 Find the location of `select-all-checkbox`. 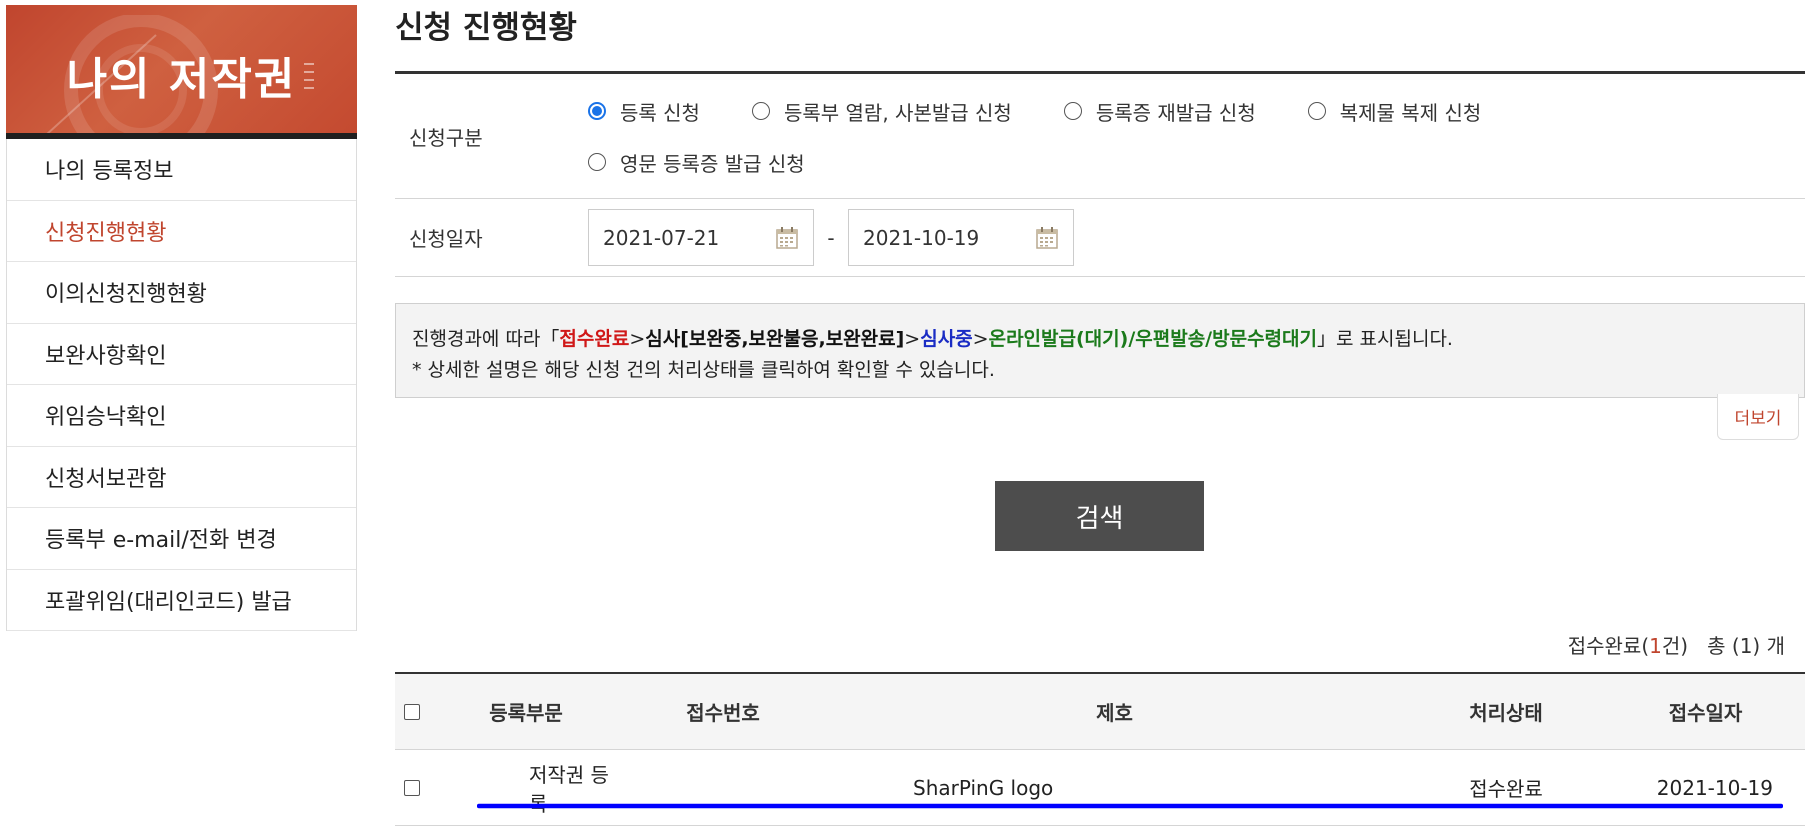

select-all-checkbox is located at coordinates (412, 711).